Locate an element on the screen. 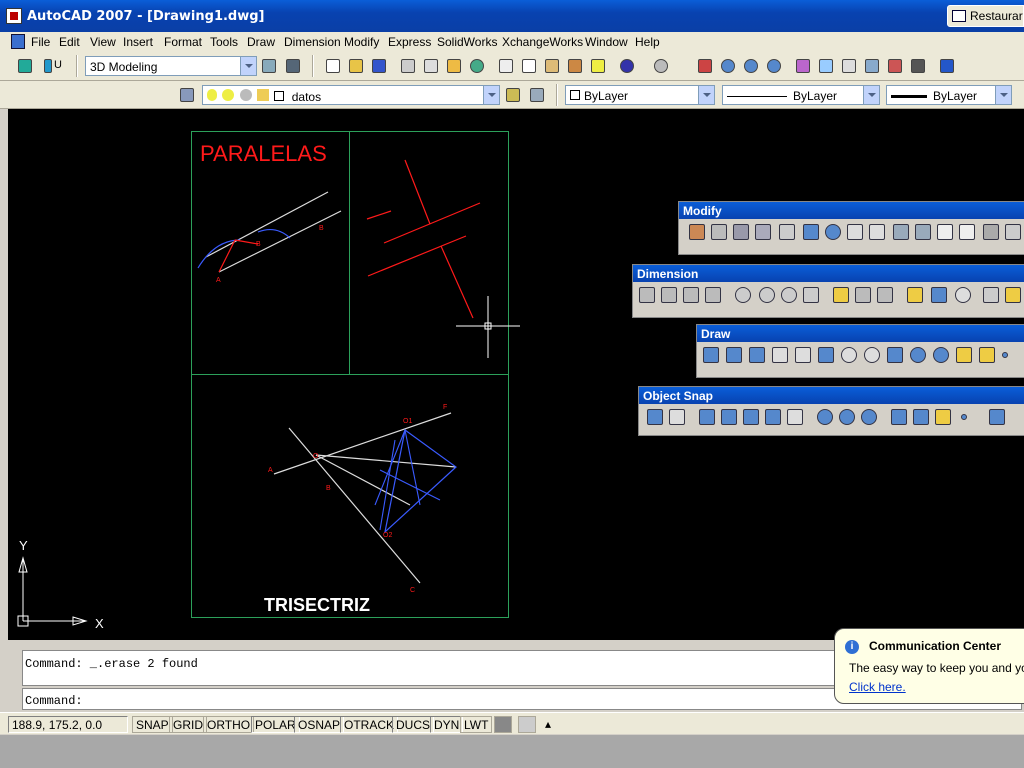 The width and height of the screenshot is (1024, 768). dyn-toggle: DYN is located at coordinates (447, 724).